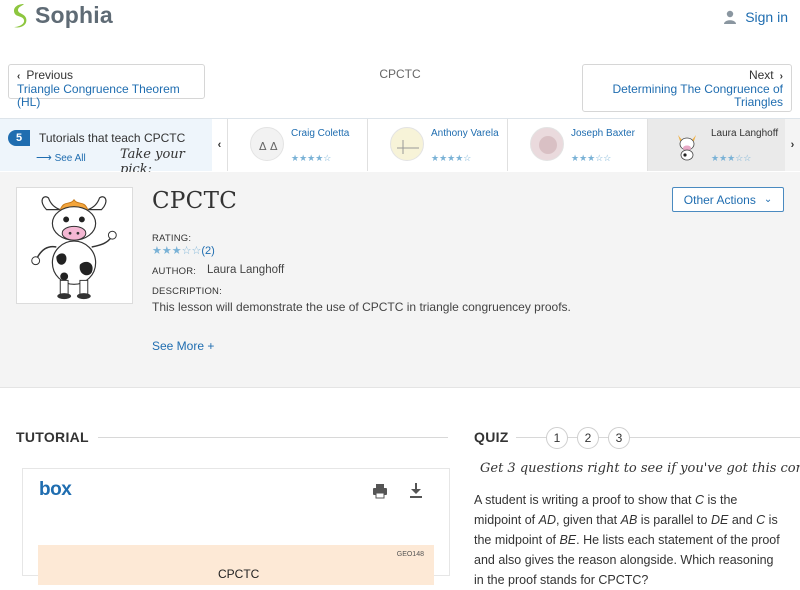  I want to click on tutor-card-selected: Laura Langhoff ★★★☆☆, so click(717, 145).